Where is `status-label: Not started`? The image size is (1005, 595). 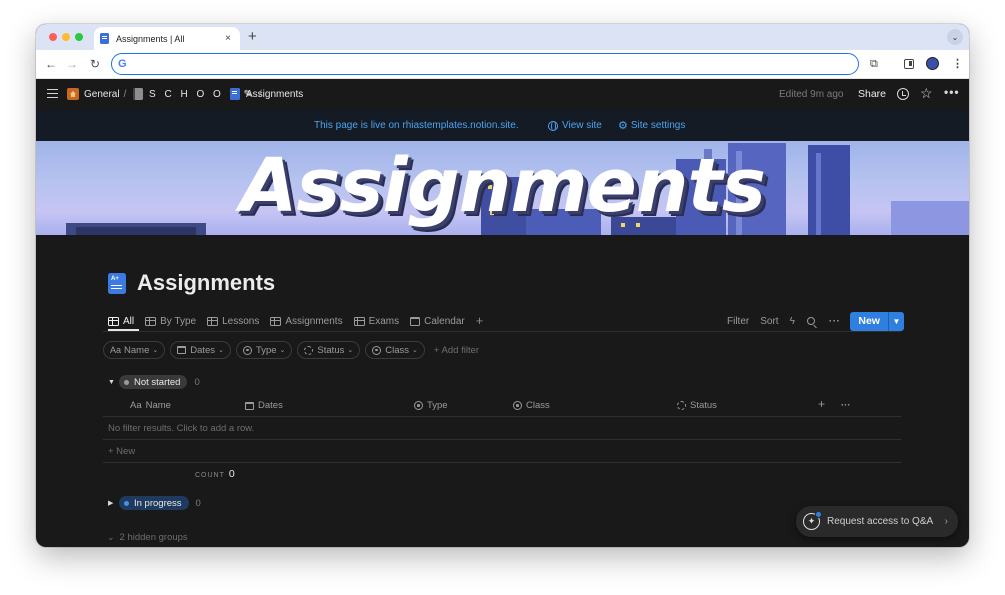
status-label: Not started is located at coordinates (157, 382).